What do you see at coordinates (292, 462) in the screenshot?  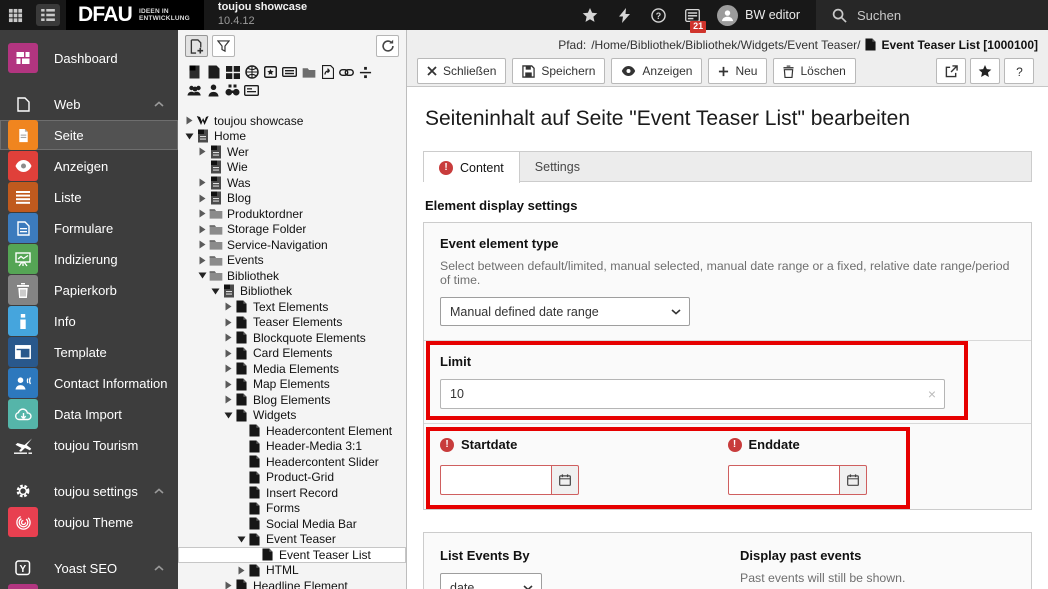 I see `tree-item-headercontent-slider: Headercontent Slider` at bounding box center [292, 462].